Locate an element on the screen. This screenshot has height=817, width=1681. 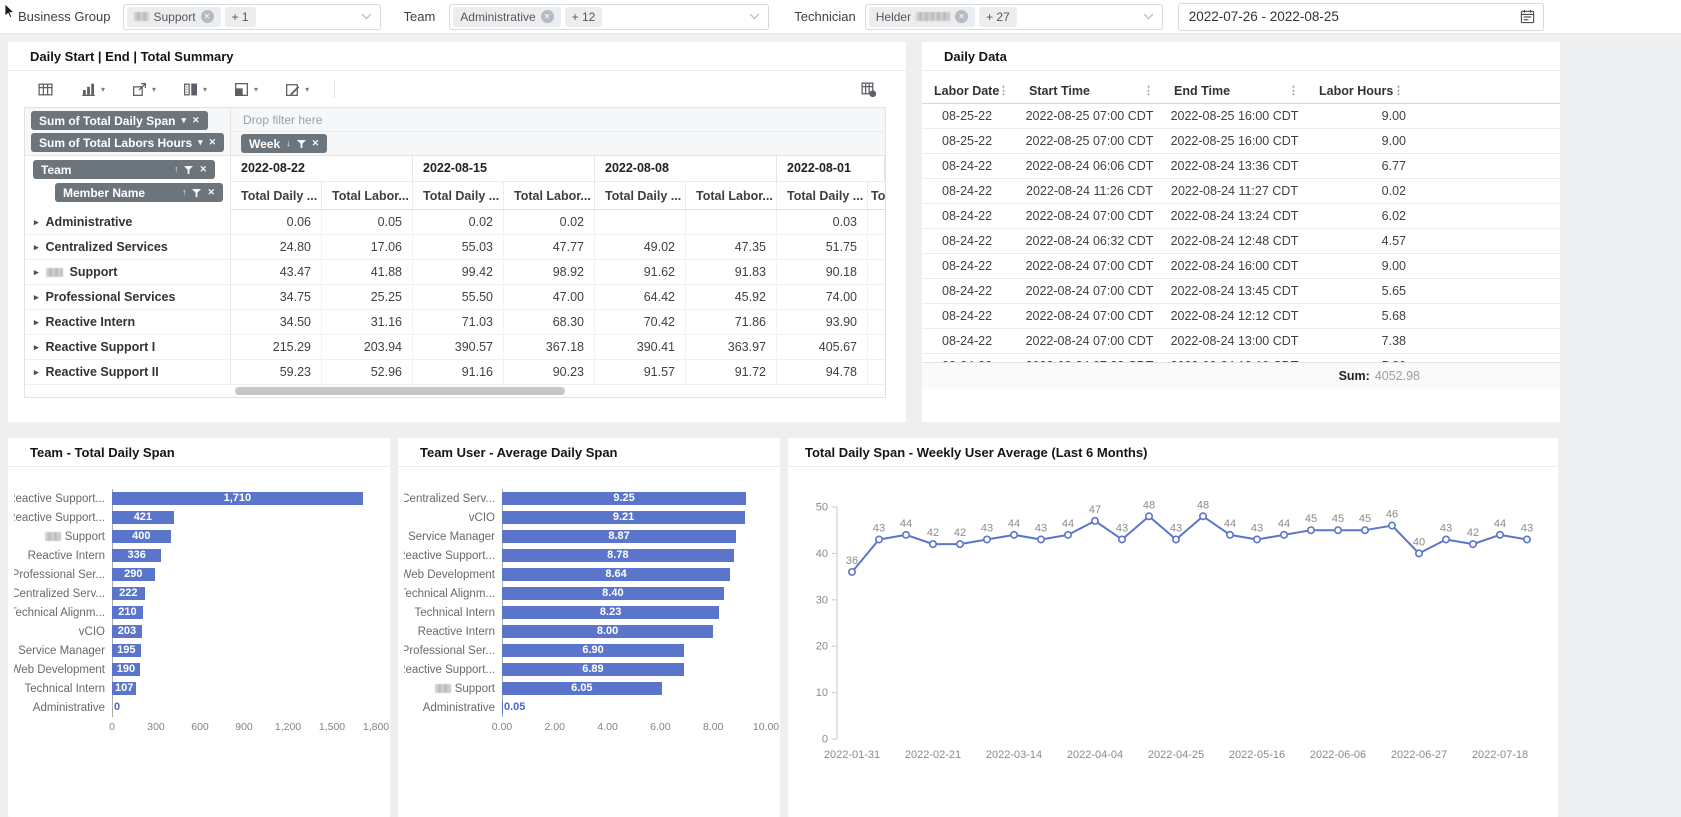
sort-asc-icon: ↑ is located at coordinates (184, 192).